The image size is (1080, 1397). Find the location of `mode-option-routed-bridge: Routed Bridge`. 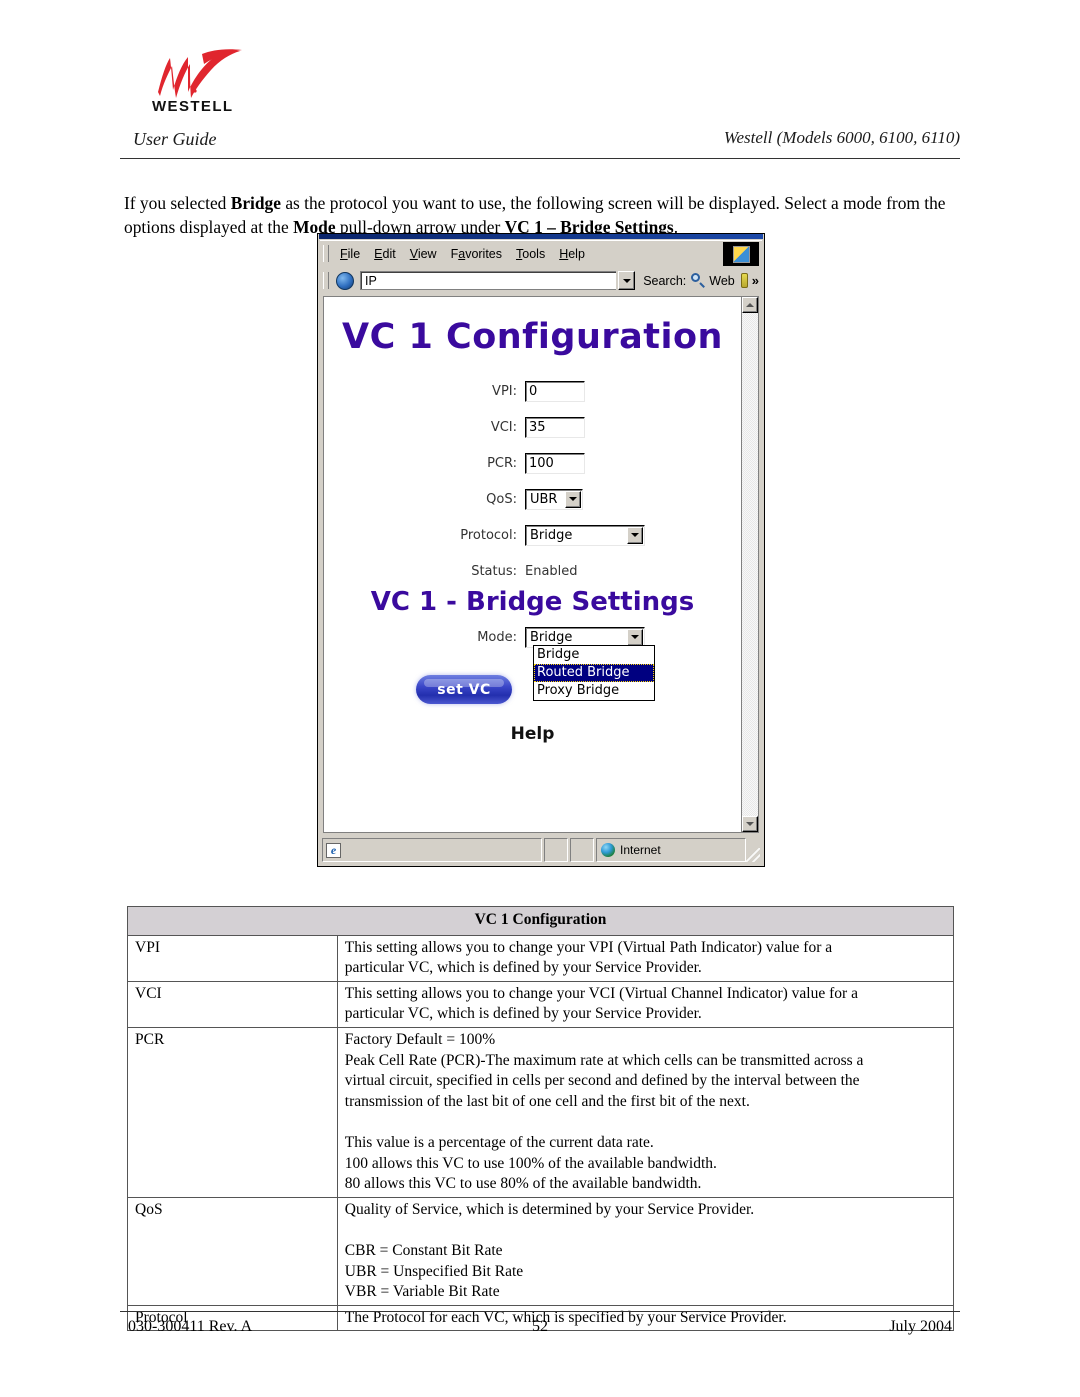

mode-option-routed-bridge: Routed Bridge is located at coordinates (594, 673).